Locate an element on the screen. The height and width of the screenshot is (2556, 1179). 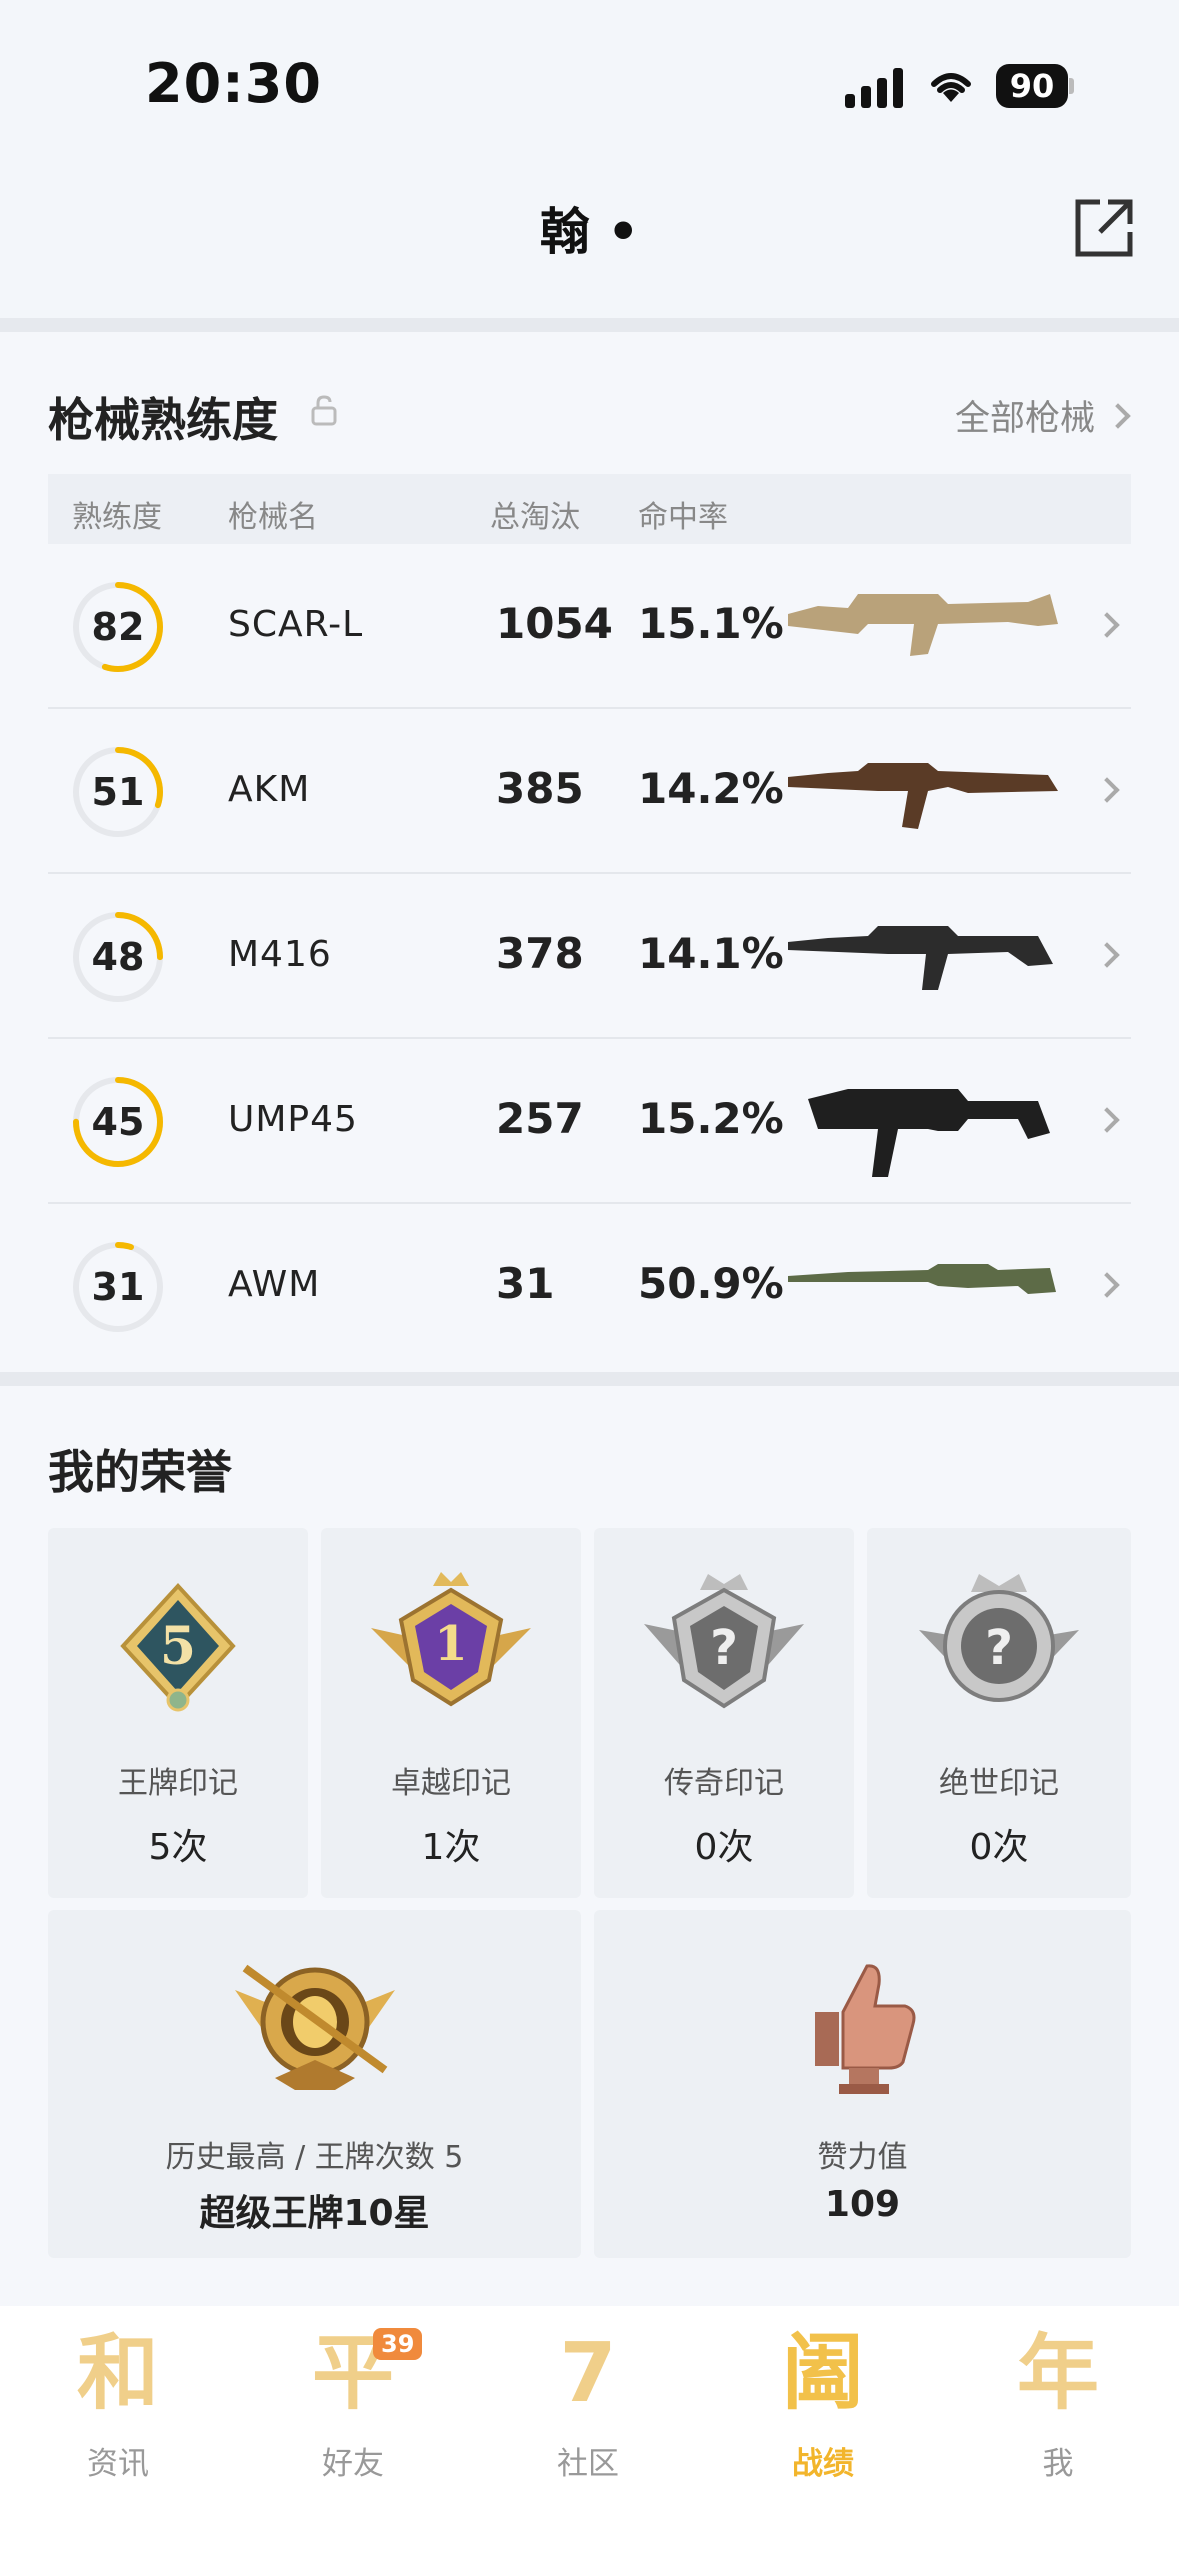
likes-card: 赞力值 109 is located at coordinates (862, 2084).